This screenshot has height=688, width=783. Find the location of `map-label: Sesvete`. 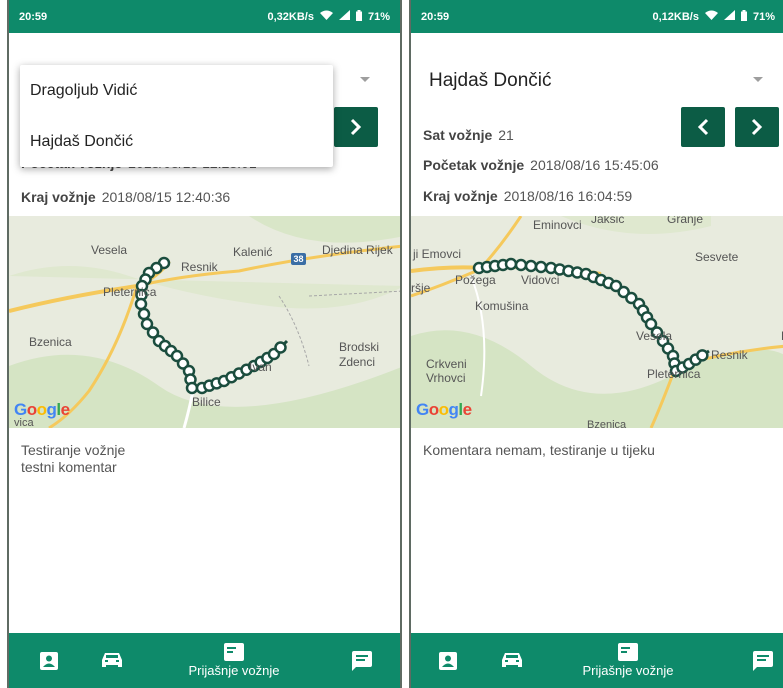

map-label: Sesvete is located at coordinates (717, 257).